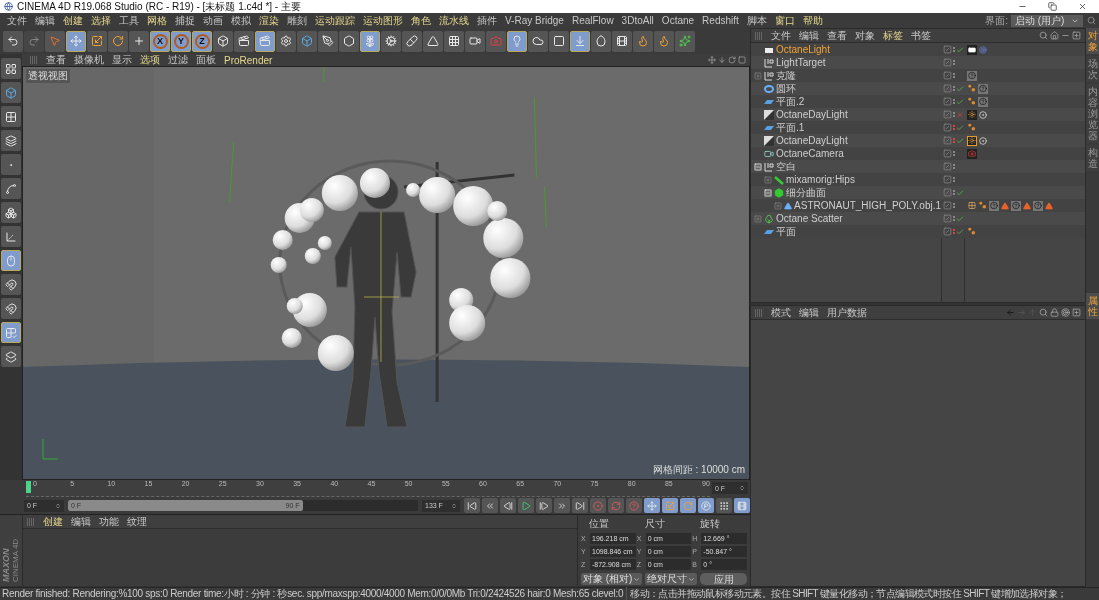 This screenshot has height=600, width=1099. Describe the element at coordinates (109, 521) in the screenshot. I see `menu-item: 功能` at that location.